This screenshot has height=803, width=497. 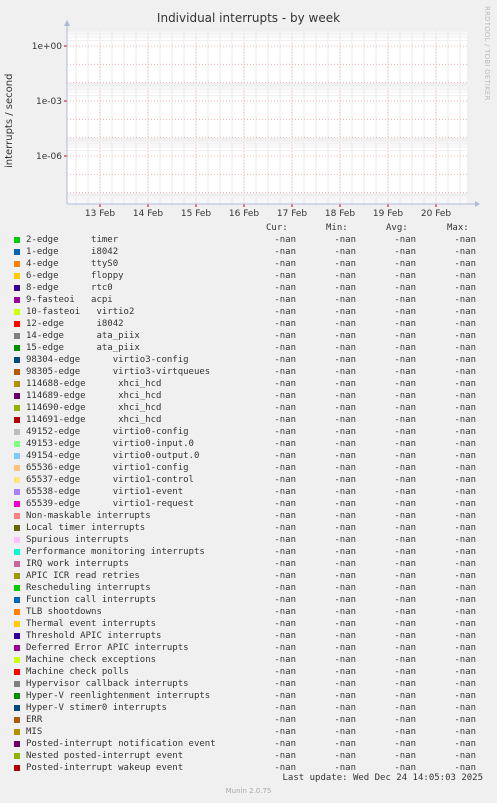 I want to click on legend-series-name: 49152-edge virtio0-config, so click(x=107, y=432).